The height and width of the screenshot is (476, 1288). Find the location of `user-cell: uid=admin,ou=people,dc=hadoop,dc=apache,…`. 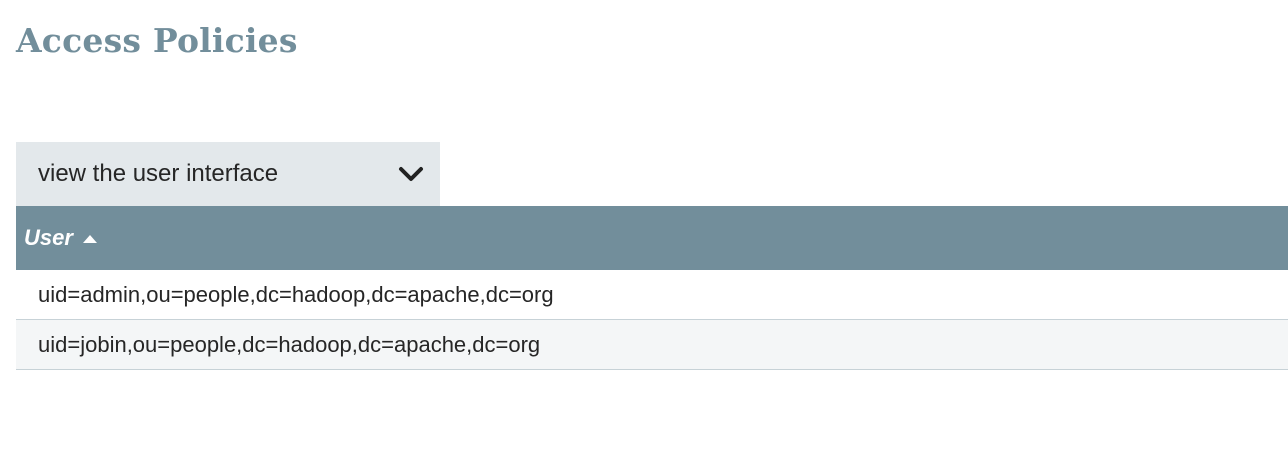

user-cell: uid=admin,ou=people,dc=hadoop,dc=apache,… is located at coordinates (296, 294).